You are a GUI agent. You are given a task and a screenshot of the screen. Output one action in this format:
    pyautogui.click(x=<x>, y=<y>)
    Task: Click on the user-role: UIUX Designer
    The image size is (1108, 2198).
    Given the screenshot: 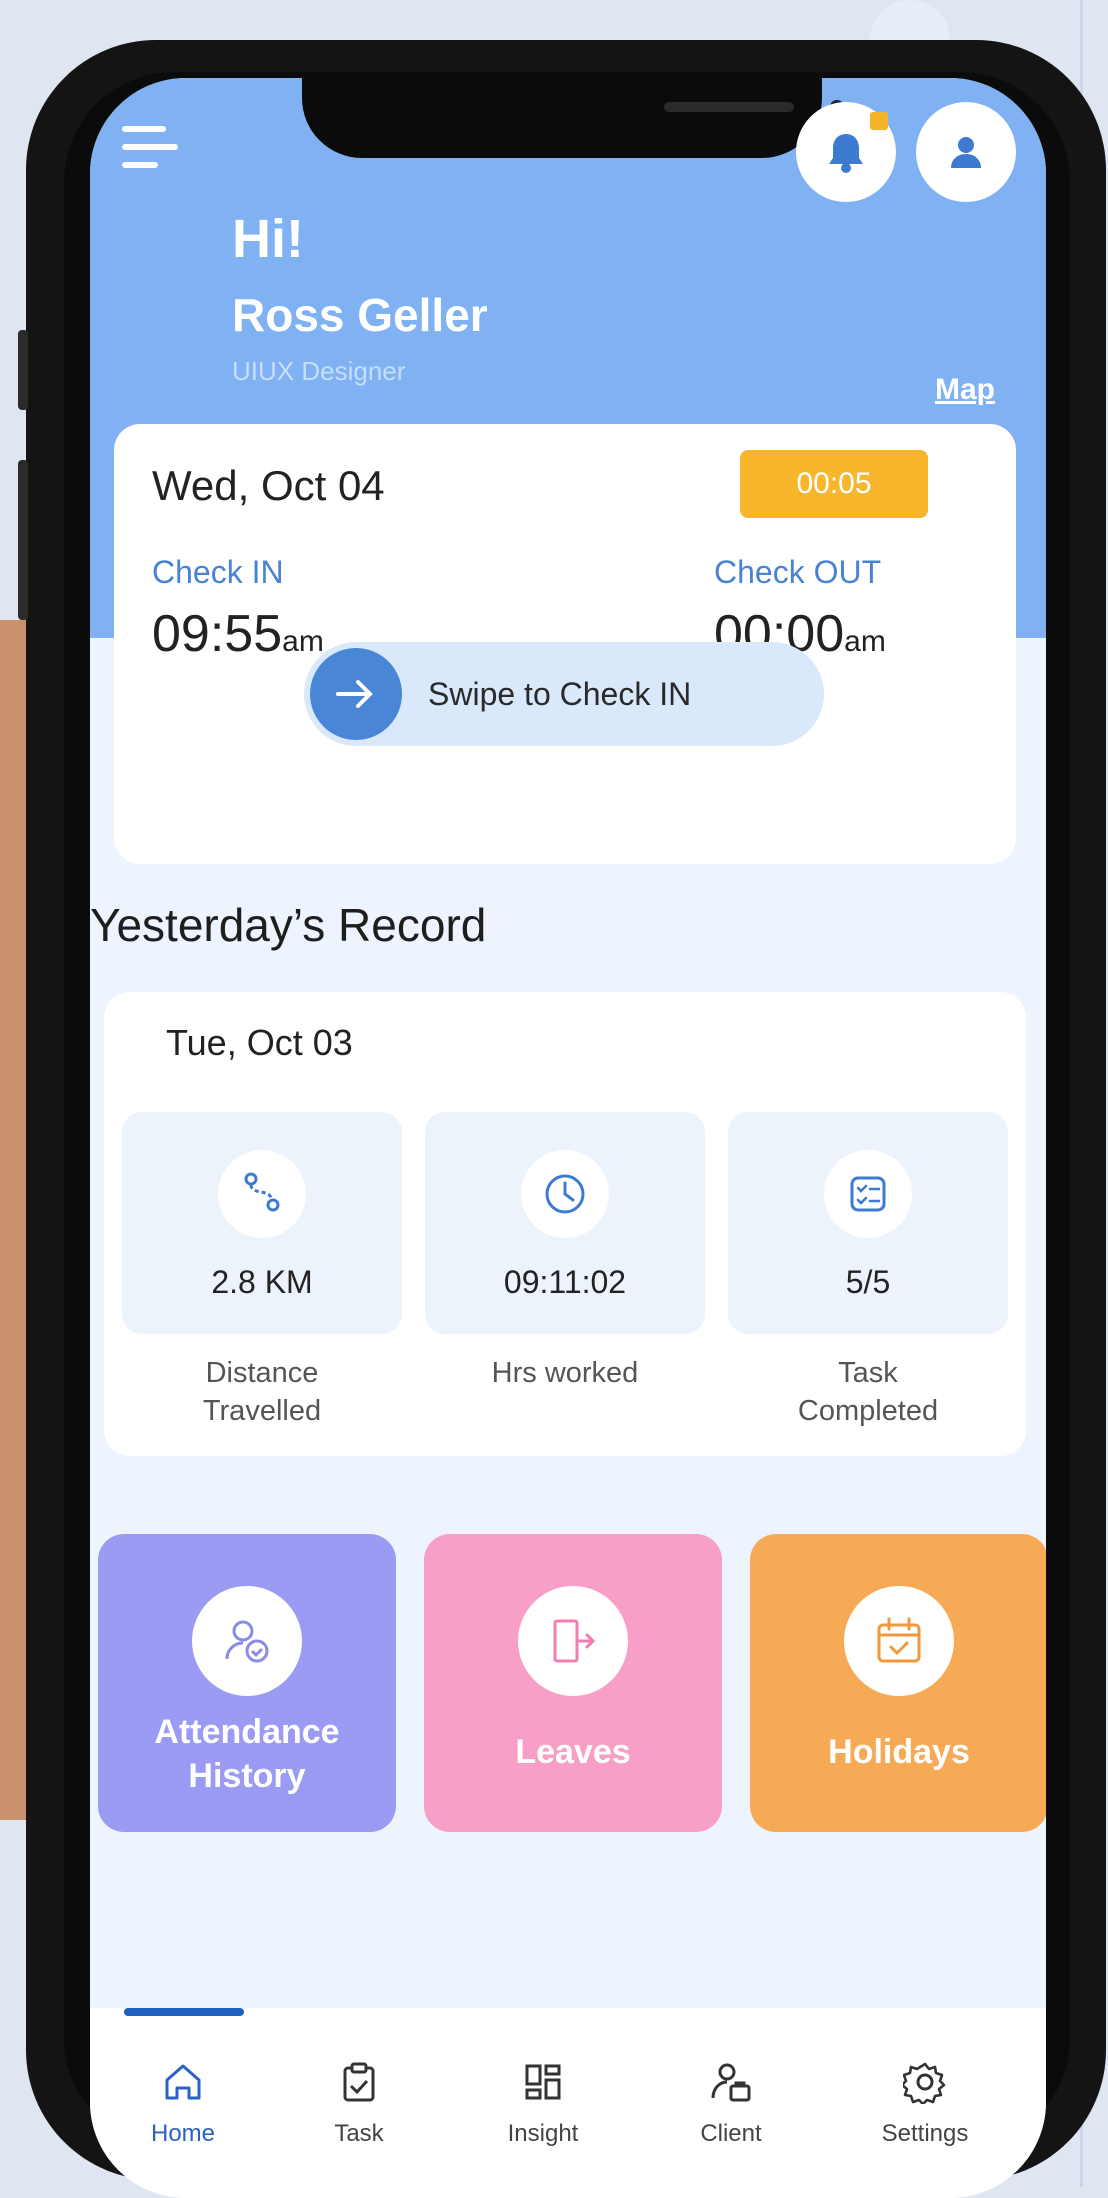 What is the action you would take?
    pyautogui.click(x=319, y=371)
    